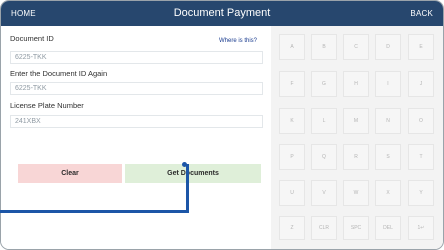 This screenshot has width=444, height=250. What do you see at coordinates (292, 84) in the screenshot?
I see `key-f: F` at bounding box center [292, 84].